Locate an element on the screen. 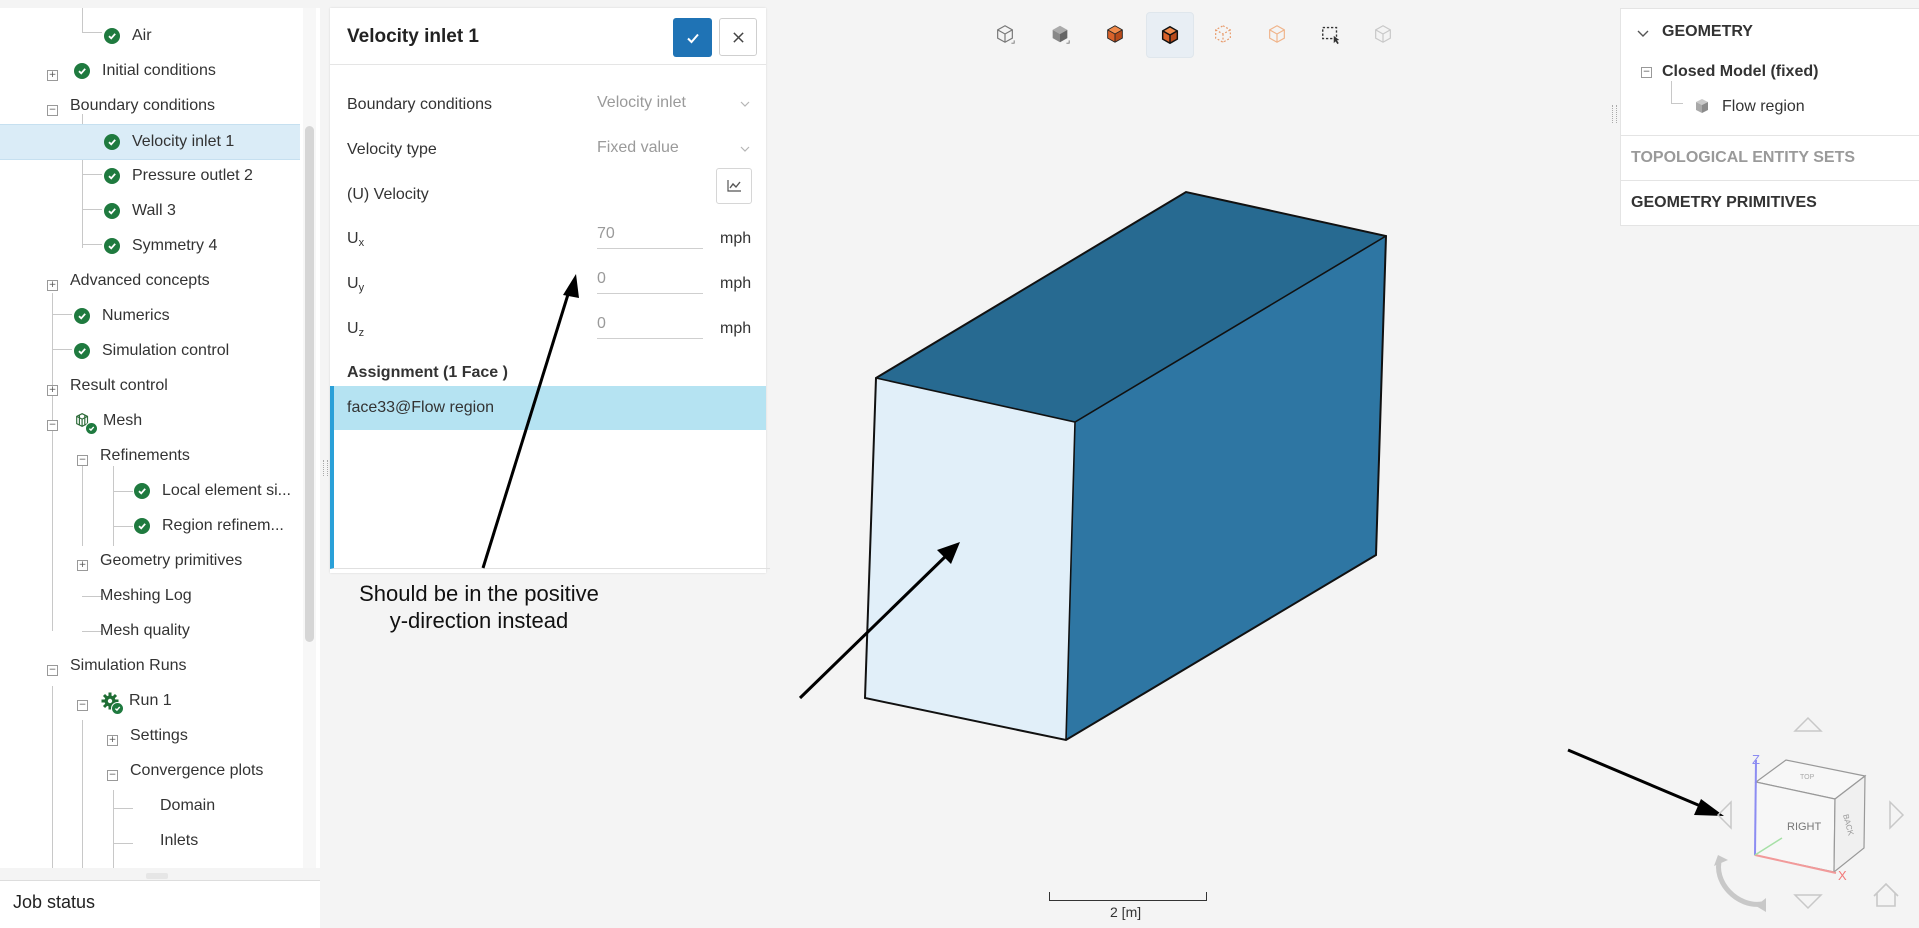 This screenshot has height=928, width=1919. annotation-line-1: Should be in the positive is located at coordinates (479, 593).